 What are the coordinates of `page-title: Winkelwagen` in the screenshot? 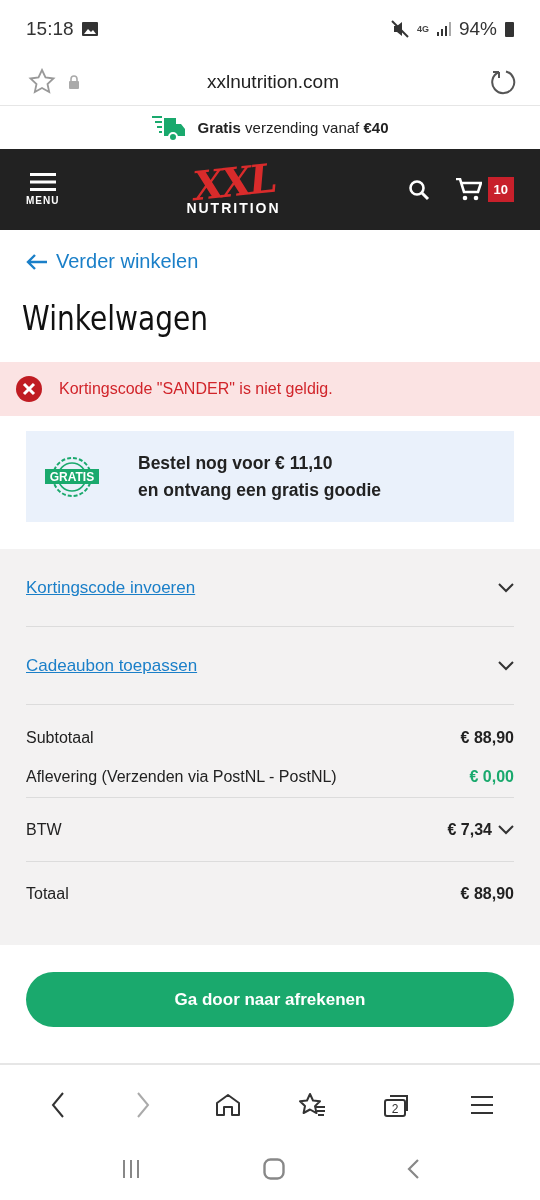 It's located at (115, 319).